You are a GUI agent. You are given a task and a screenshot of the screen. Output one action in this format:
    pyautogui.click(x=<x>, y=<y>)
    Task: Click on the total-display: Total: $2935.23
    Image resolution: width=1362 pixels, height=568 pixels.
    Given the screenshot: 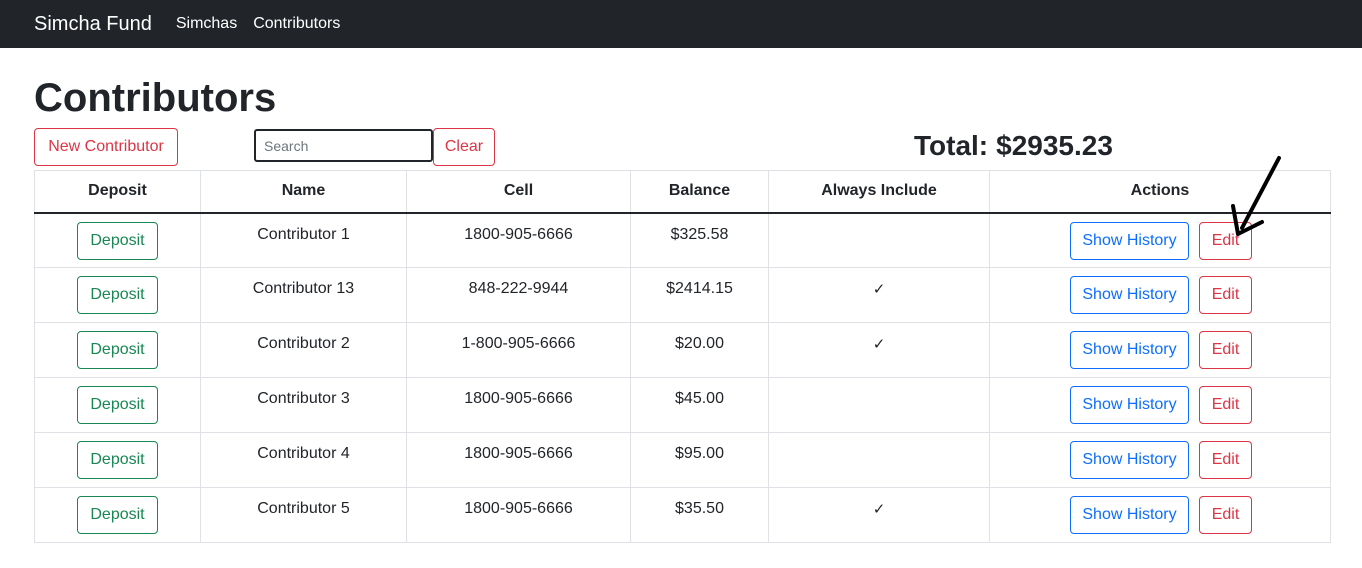 What is the action you would take?
    pyautogui.click(x=1013, y=146)
    